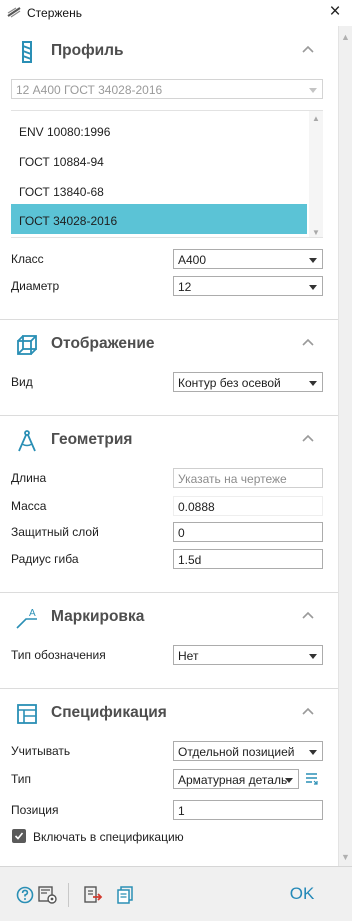  I want to click on type-combo-value: Арматурная деталь, so click(233, 780).